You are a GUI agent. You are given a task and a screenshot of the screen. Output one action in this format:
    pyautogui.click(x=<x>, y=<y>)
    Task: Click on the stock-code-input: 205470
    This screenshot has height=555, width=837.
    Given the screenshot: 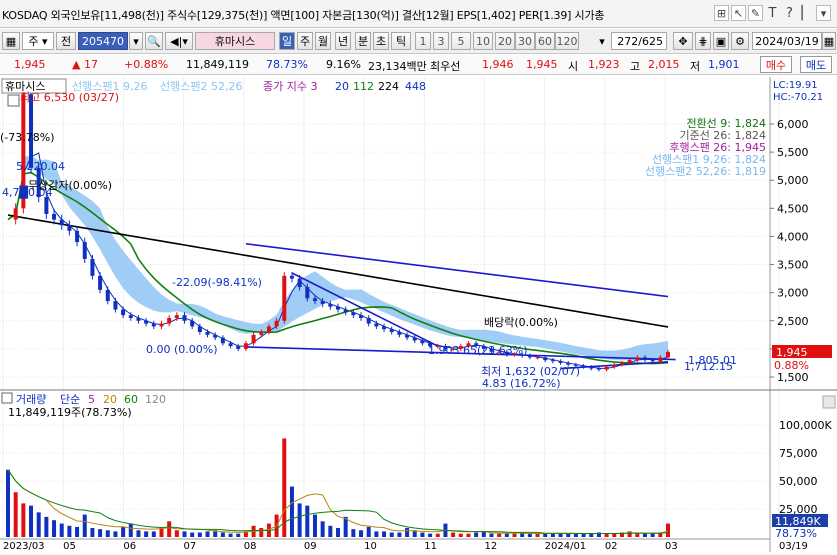 What is the action you would take?
    pyautogui.click(x=103, y=41)
    